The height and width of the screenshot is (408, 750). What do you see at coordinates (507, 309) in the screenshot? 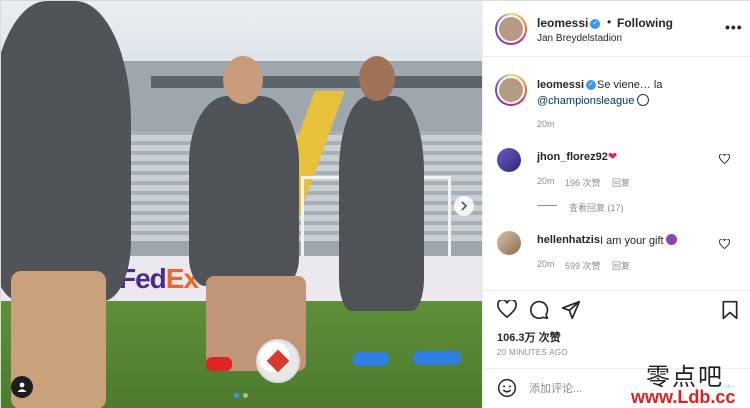
I see `like-heart-icon` at bounding box center [507, 309].